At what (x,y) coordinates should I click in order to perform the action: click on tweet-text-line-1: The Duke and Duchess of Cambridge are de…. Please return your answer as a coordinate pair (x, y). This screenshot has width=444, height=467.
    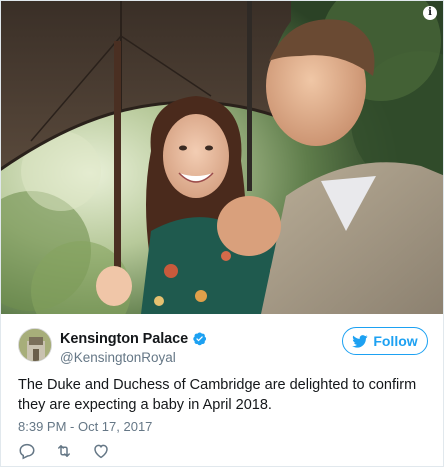
    Looking at the image, I should click on (217, 385).